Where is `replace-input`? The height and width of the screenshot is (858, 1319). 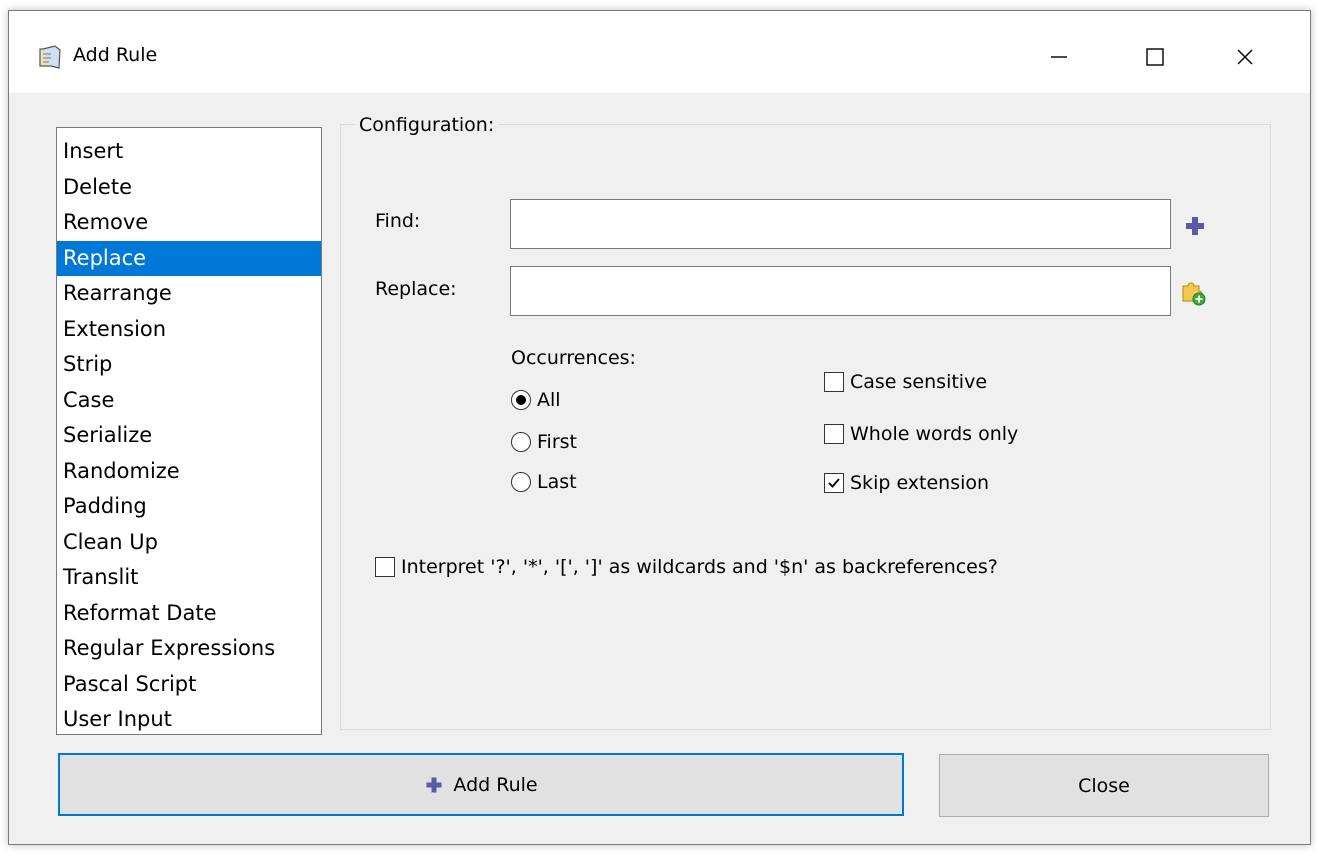 replace-input is located at coordinates (840, 291).